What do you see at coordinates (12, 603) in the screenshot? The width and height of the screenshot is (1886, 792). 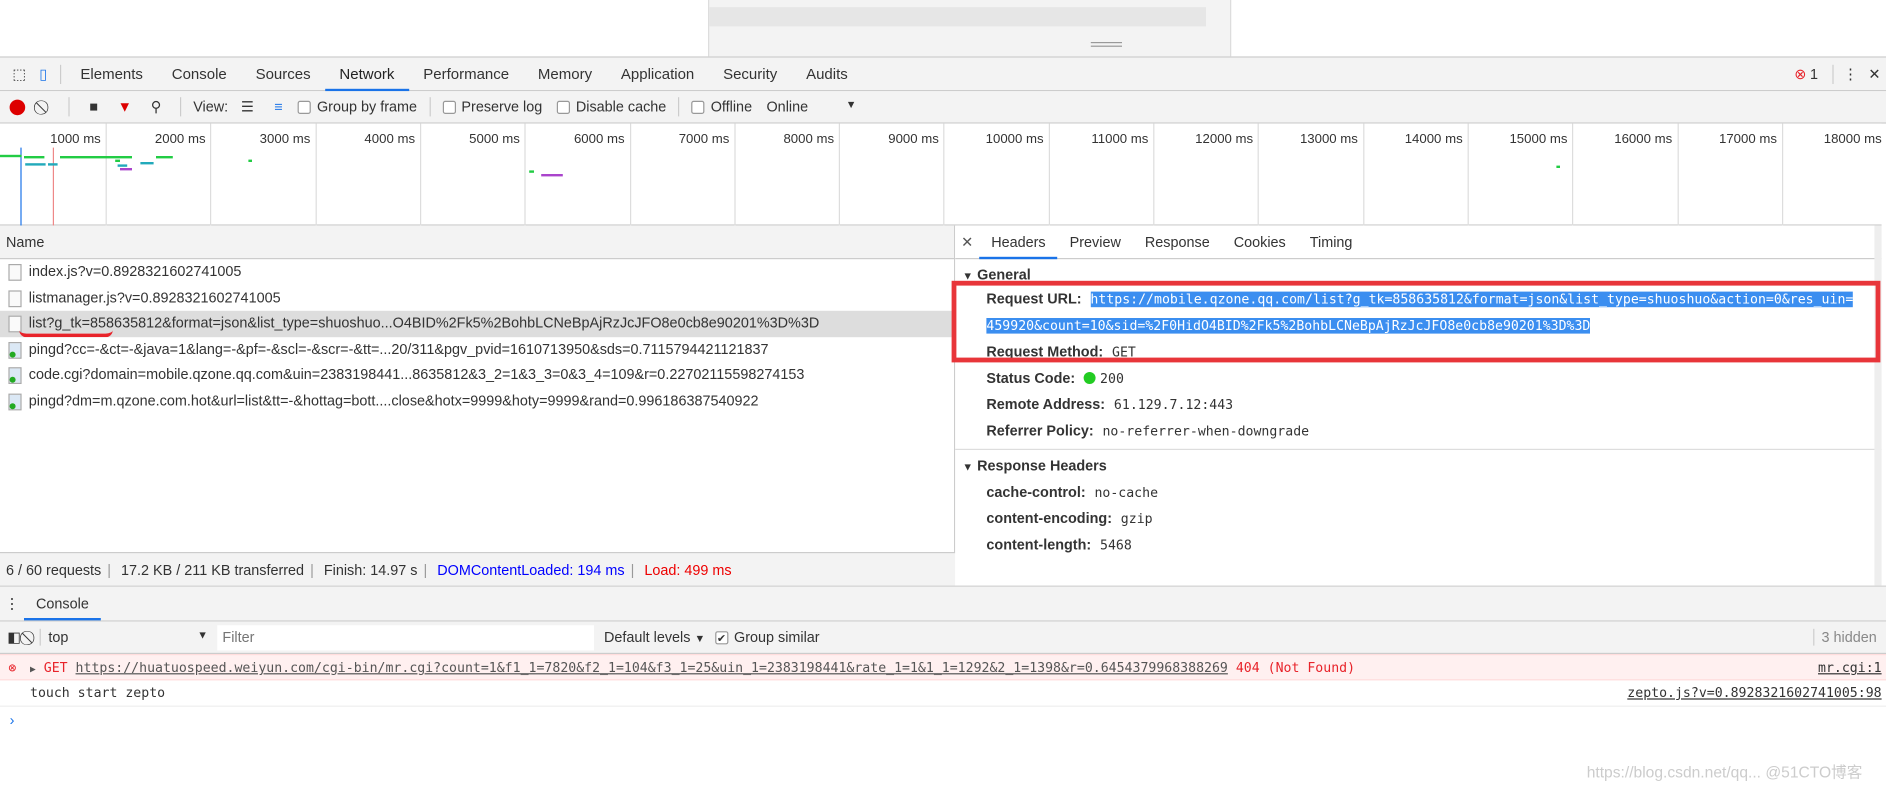 I see `drawer-menu-icon: ⋮` at bounding box center [12, 603].